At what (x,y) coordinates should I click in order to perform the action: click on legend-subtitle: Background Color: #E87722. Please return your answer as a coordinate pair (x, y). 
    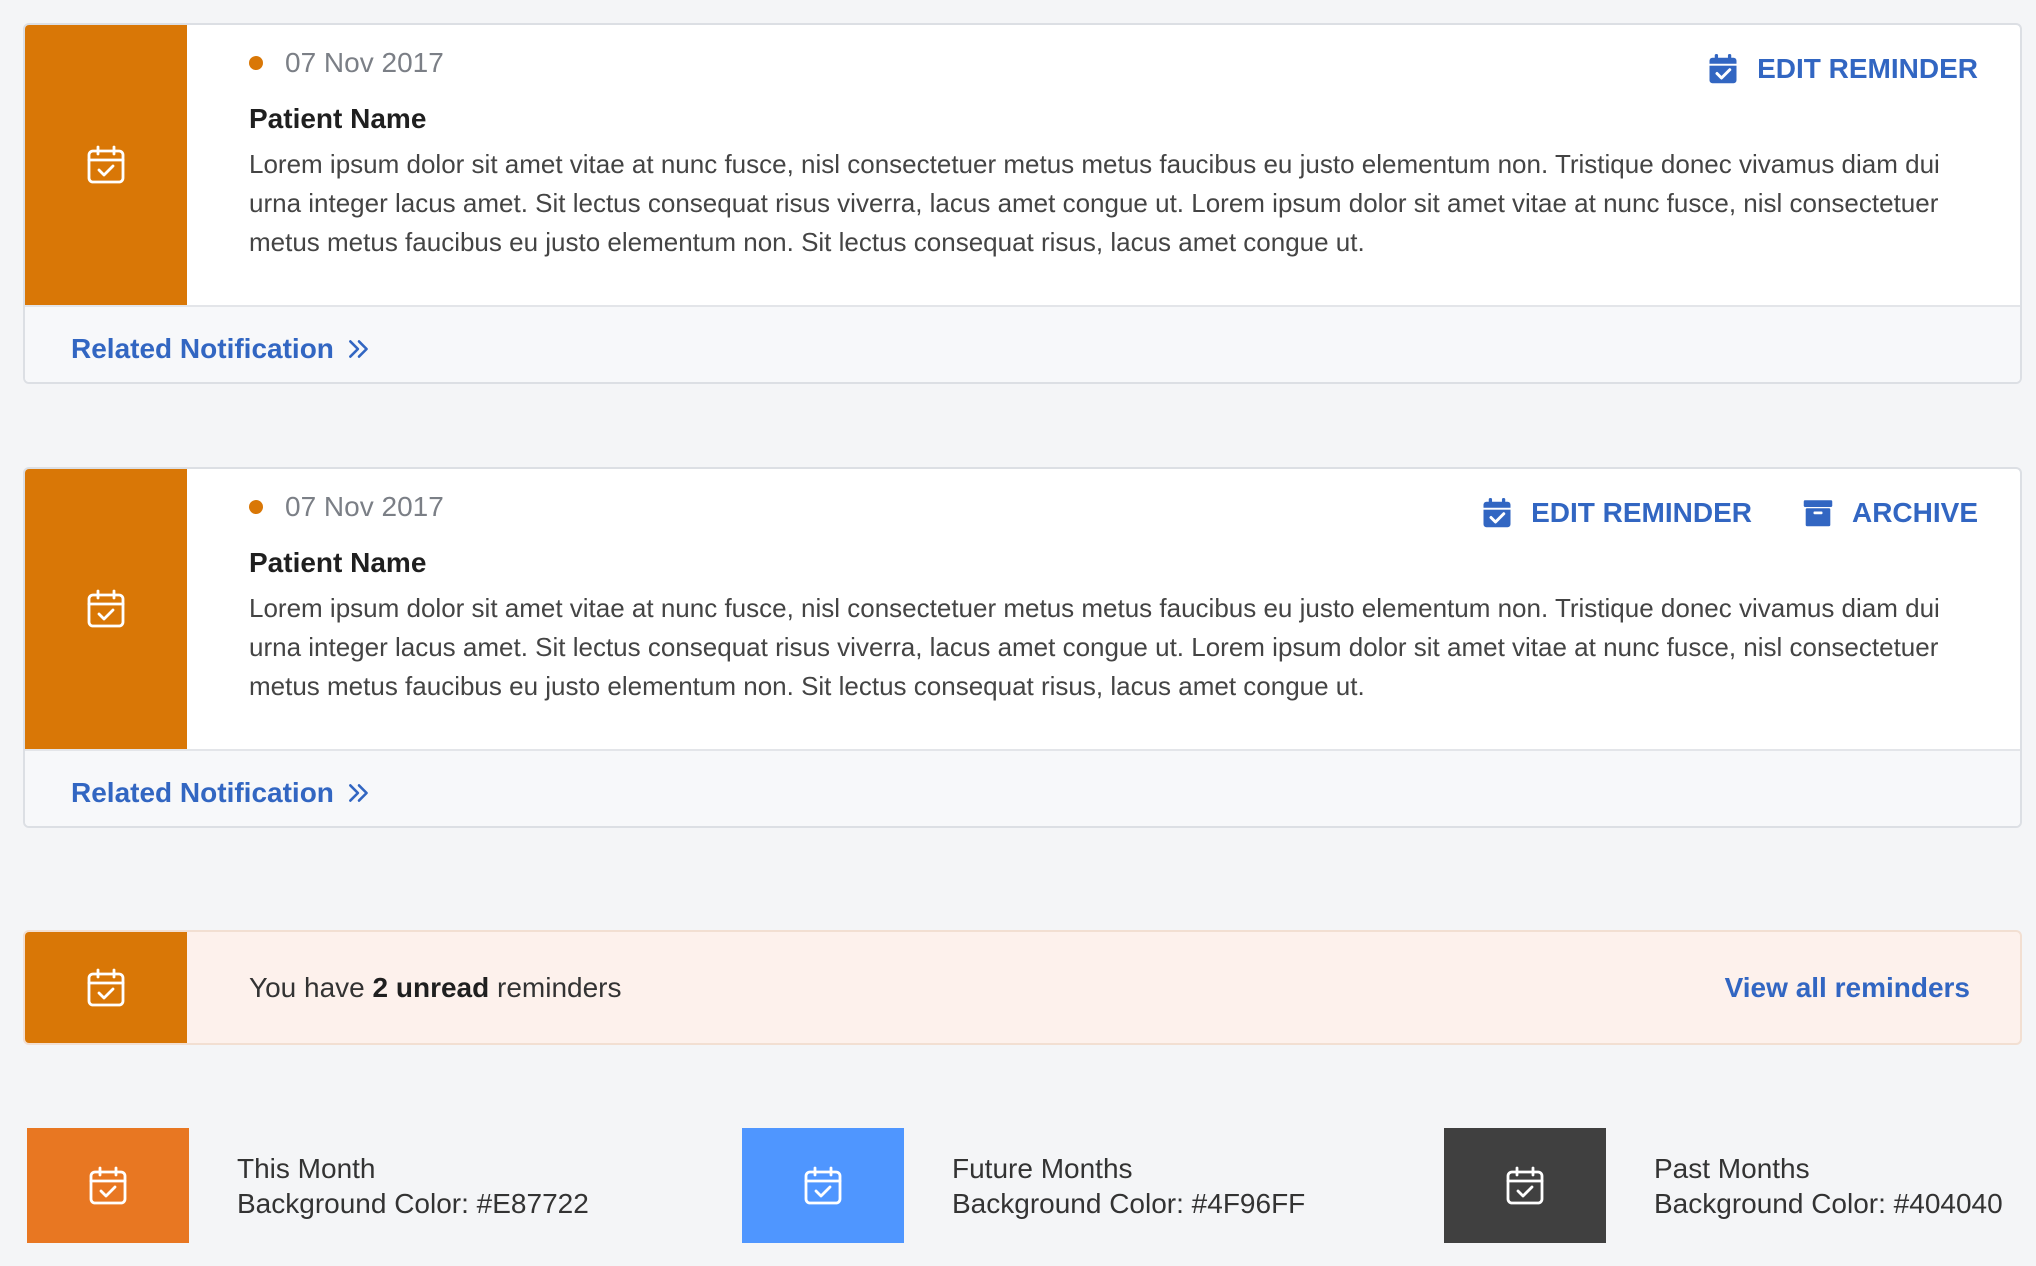
    Looking at the image, I should click on (413, 1203).